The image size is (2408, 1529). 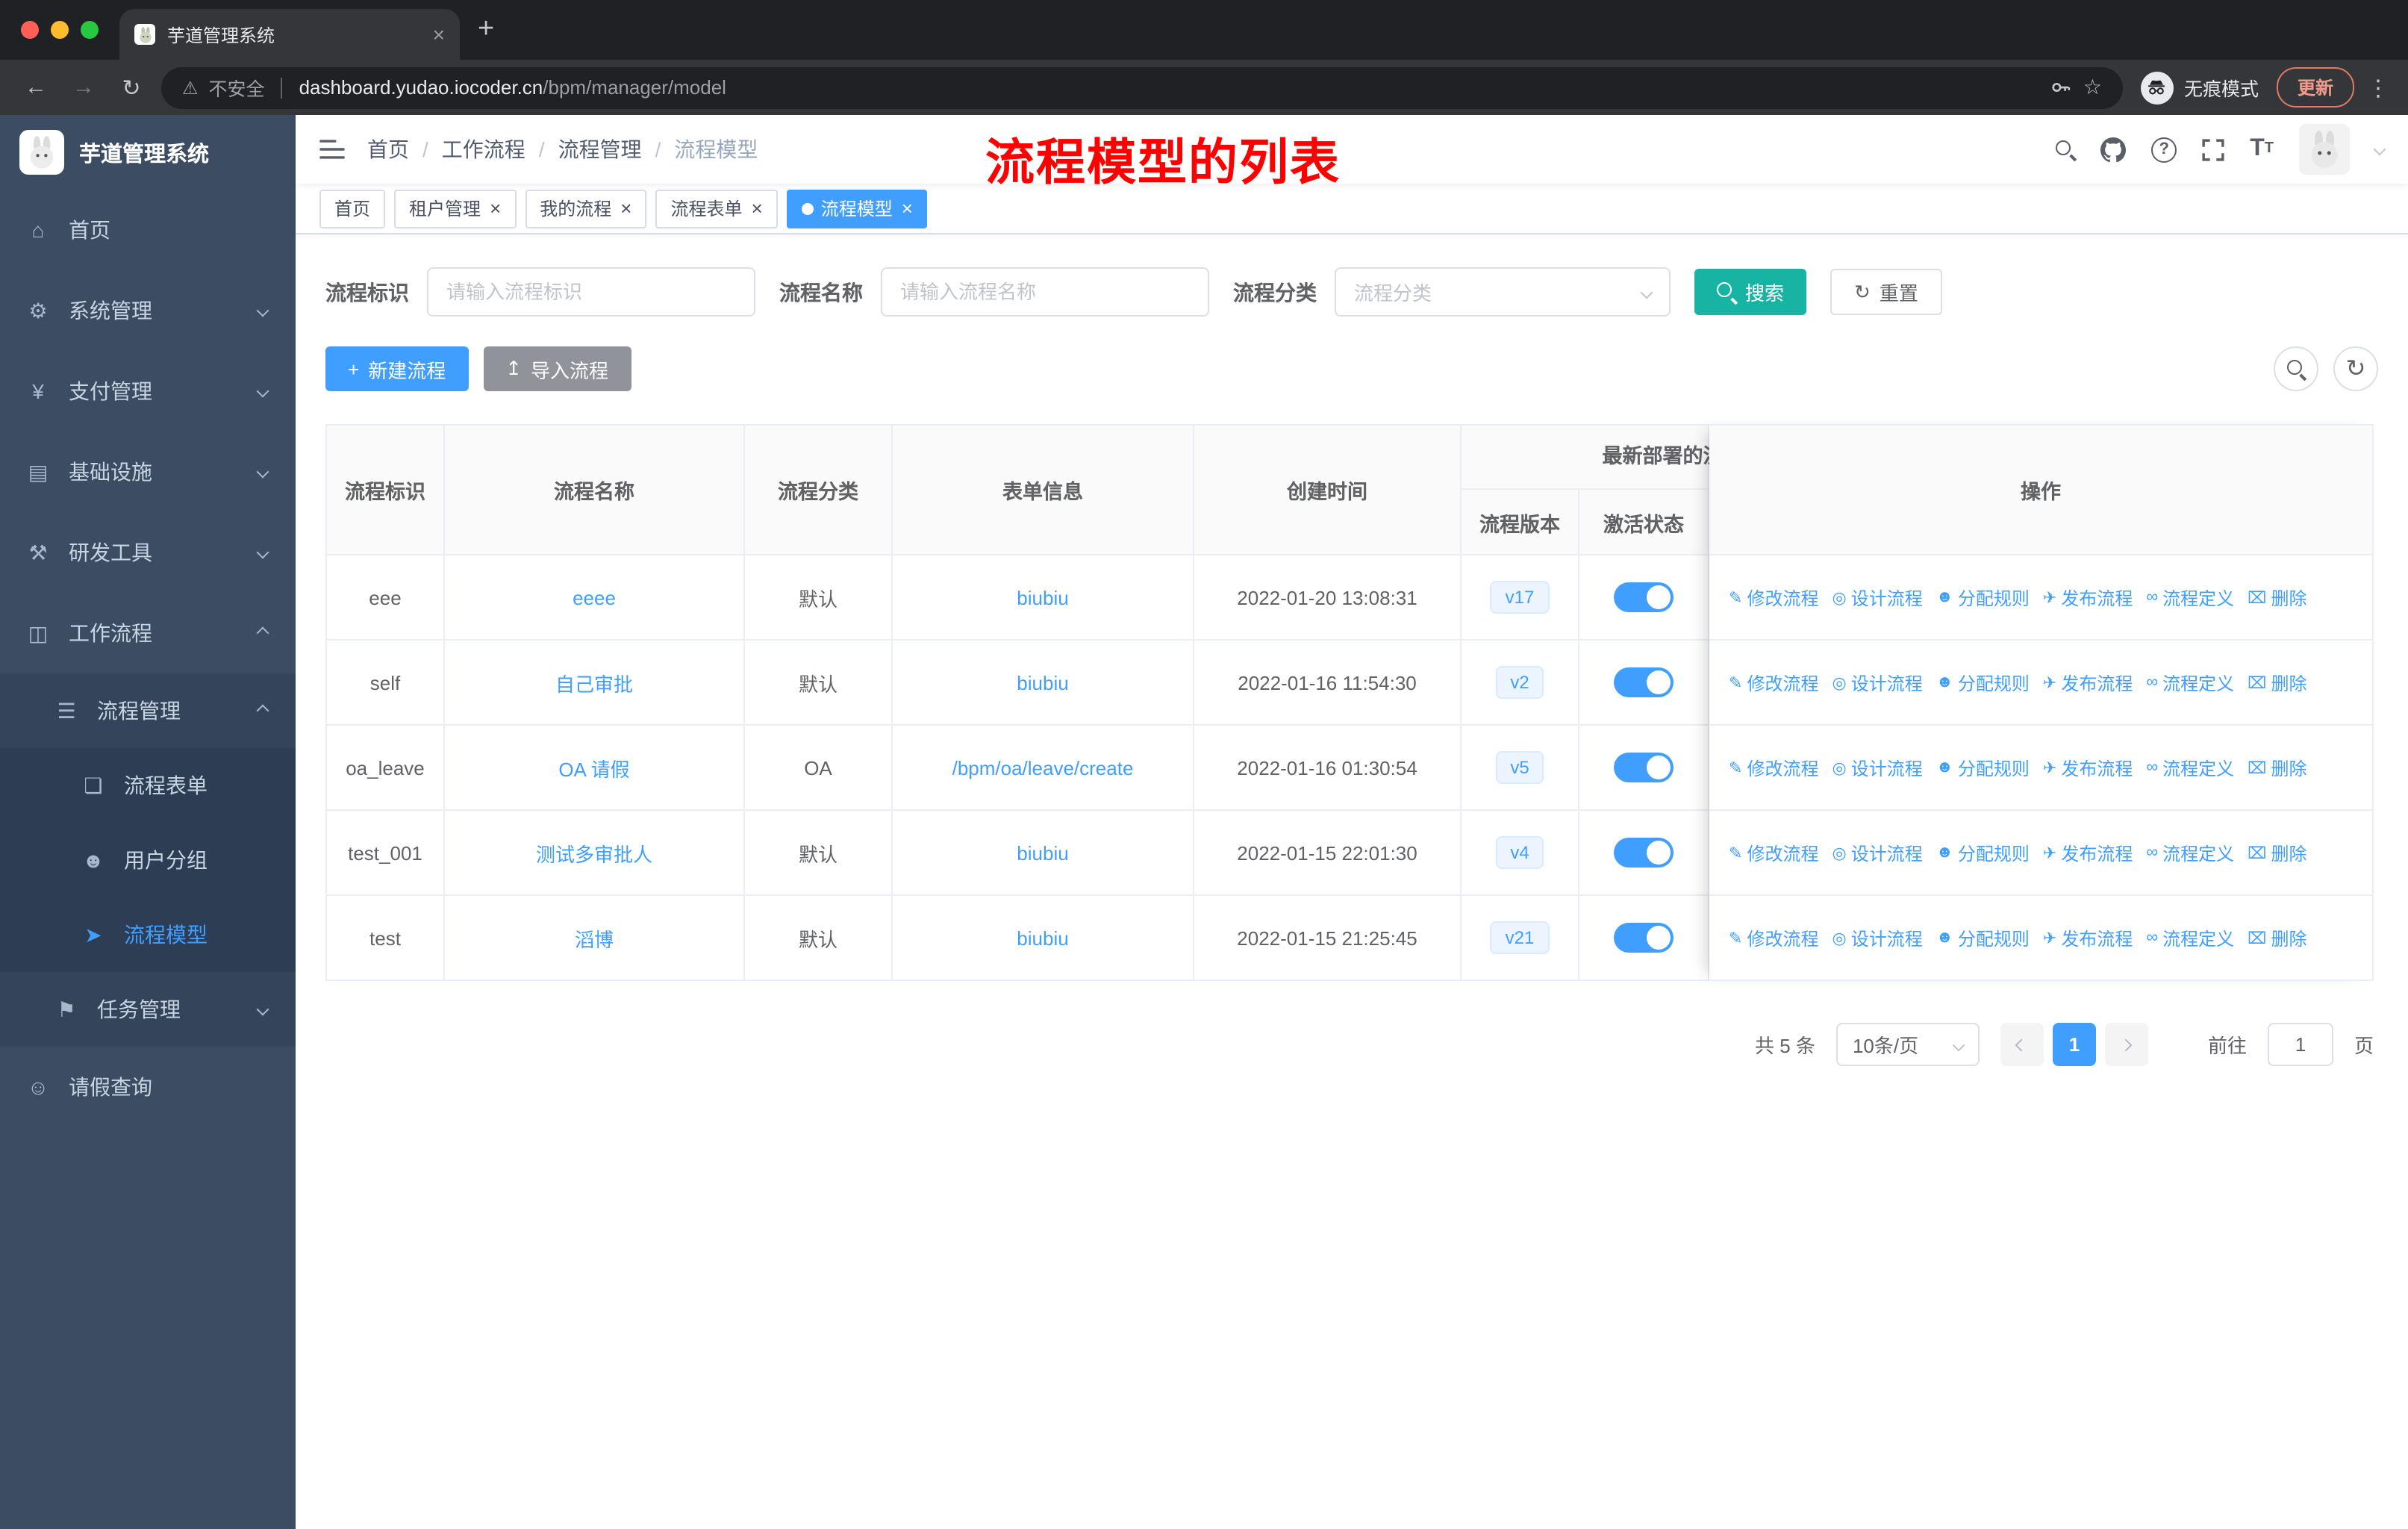 What do you see at coordinates (593, 768) in the screenshot?
I see `process-name-link: OA 请假` at bounding box center [593, 768].